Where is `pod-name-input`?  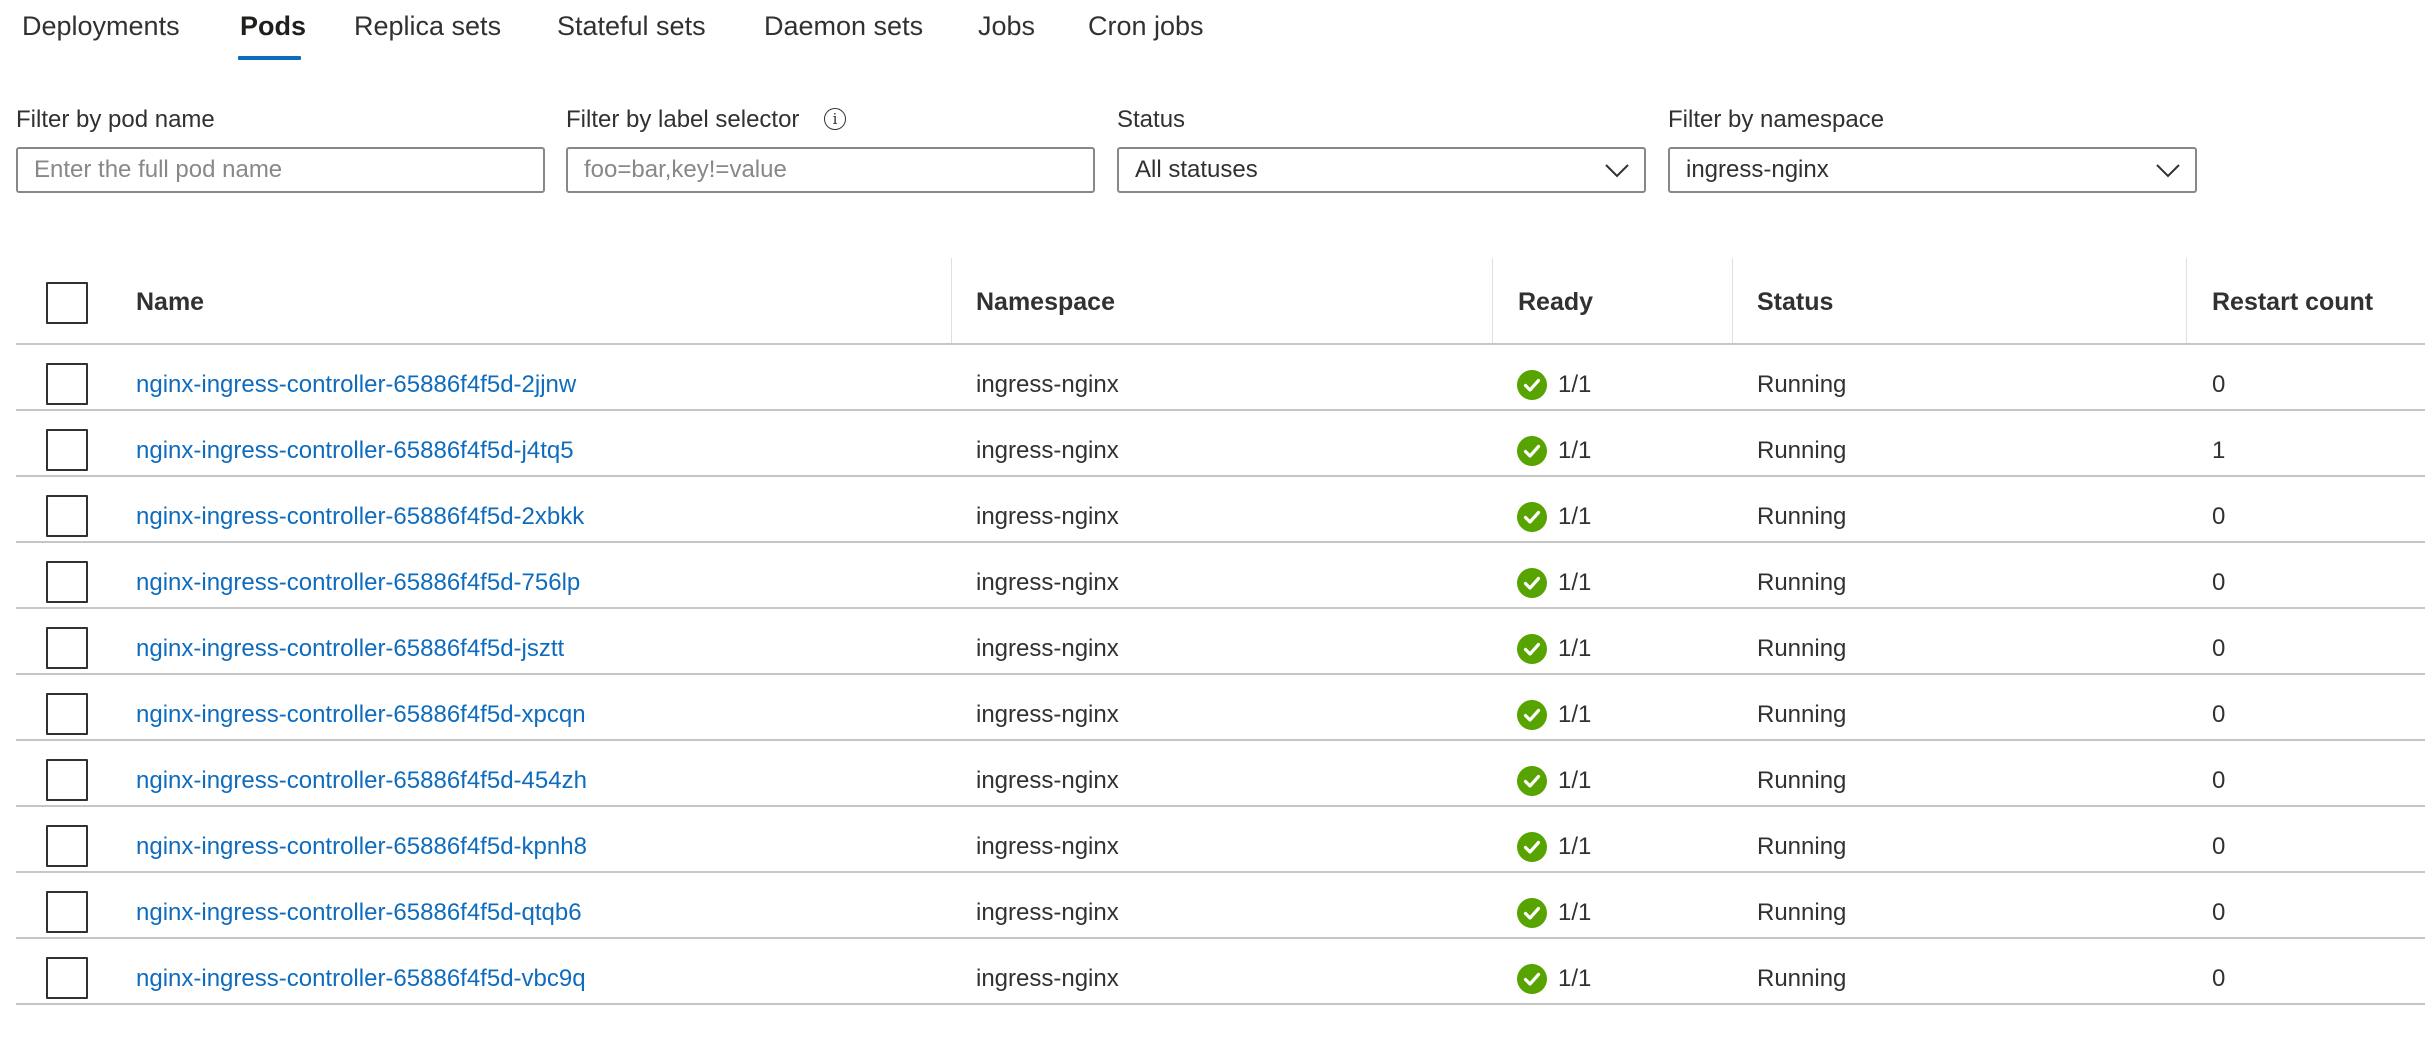 pod-name-input is located at coordinates (280, 170).